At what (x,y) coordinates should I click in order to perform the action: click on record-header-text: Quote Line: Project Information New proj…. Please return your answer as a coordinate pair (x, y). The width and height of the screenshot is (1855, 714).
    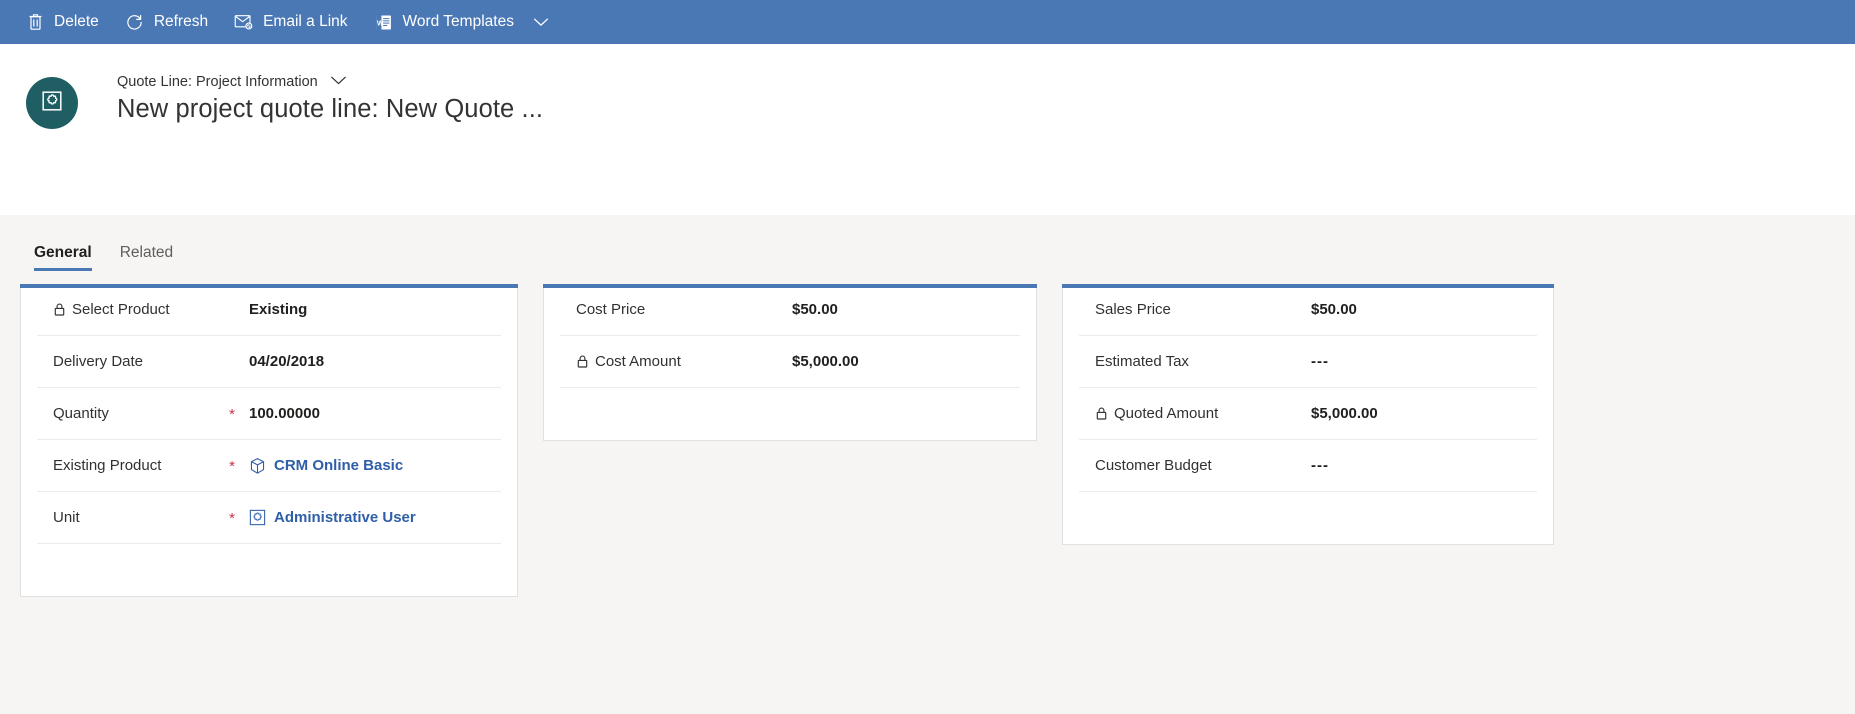
    Looking at the image, I should click on (330, 99).